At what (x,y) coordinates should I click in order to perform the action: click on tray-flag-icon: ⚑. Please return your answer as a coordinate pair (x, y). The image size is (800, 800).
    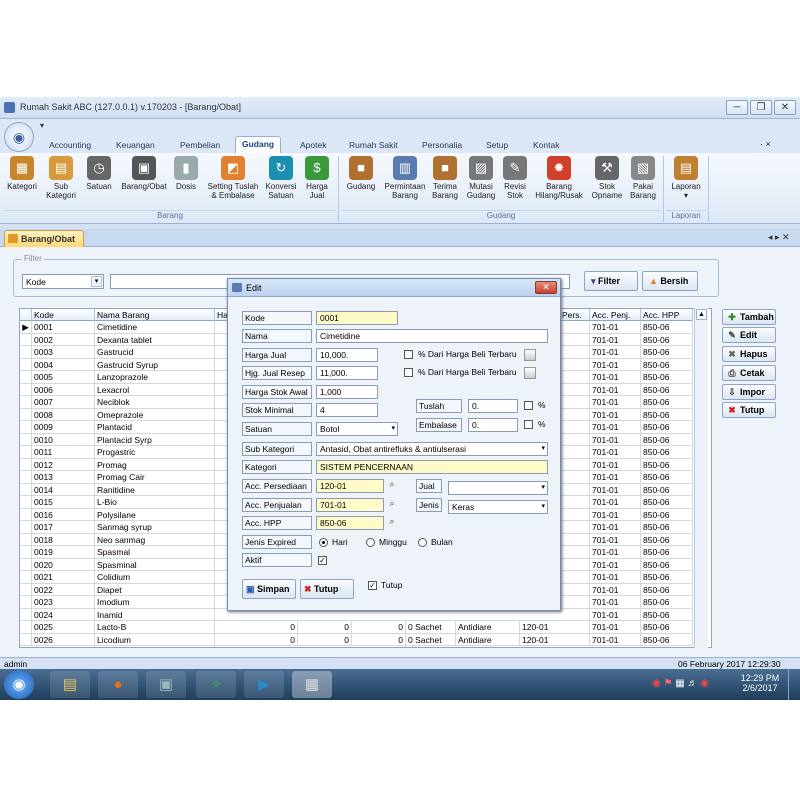
    Looking at the image, I should click on (668, 683).